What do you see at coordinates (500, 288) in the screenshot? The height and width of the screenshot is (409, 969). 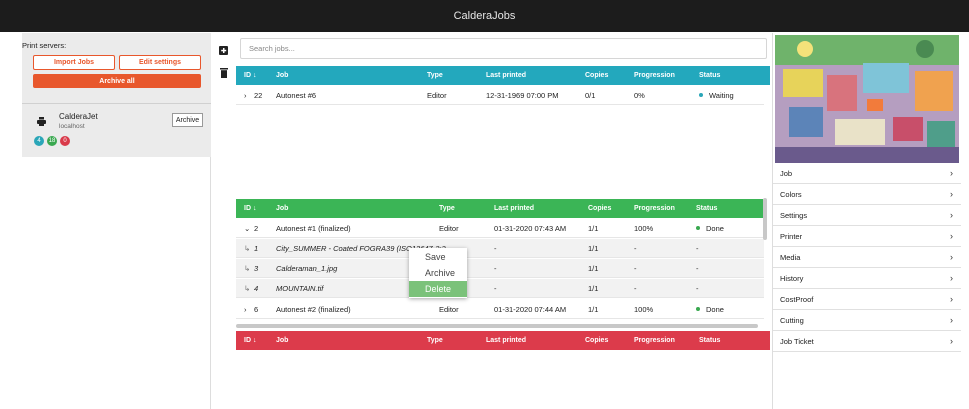 I see `child-row: ↳ 4 MOUNTAIN.tif - 1/1 - -` at bounding box center [500, 288].